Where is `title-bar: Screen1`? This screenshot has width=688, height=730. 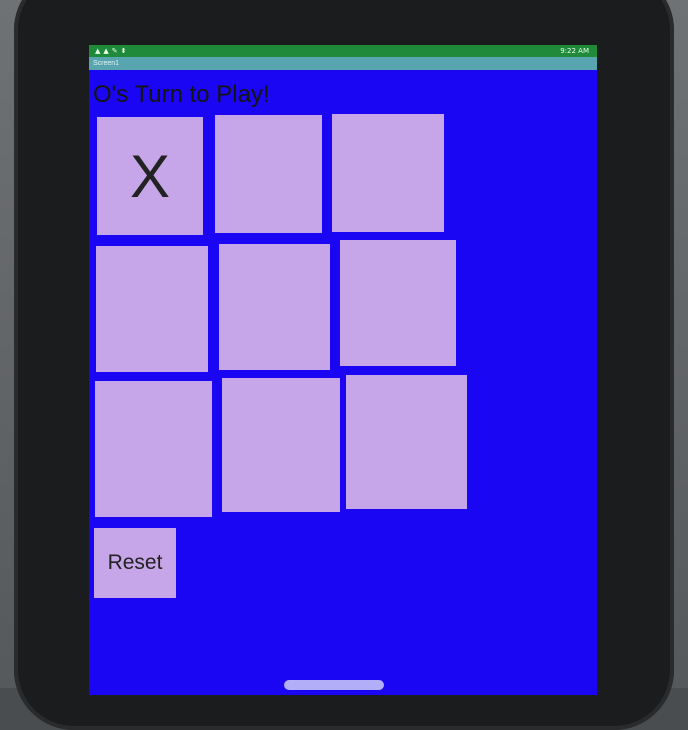
title-bar: Screen1 is located at coordinates (343, 63).